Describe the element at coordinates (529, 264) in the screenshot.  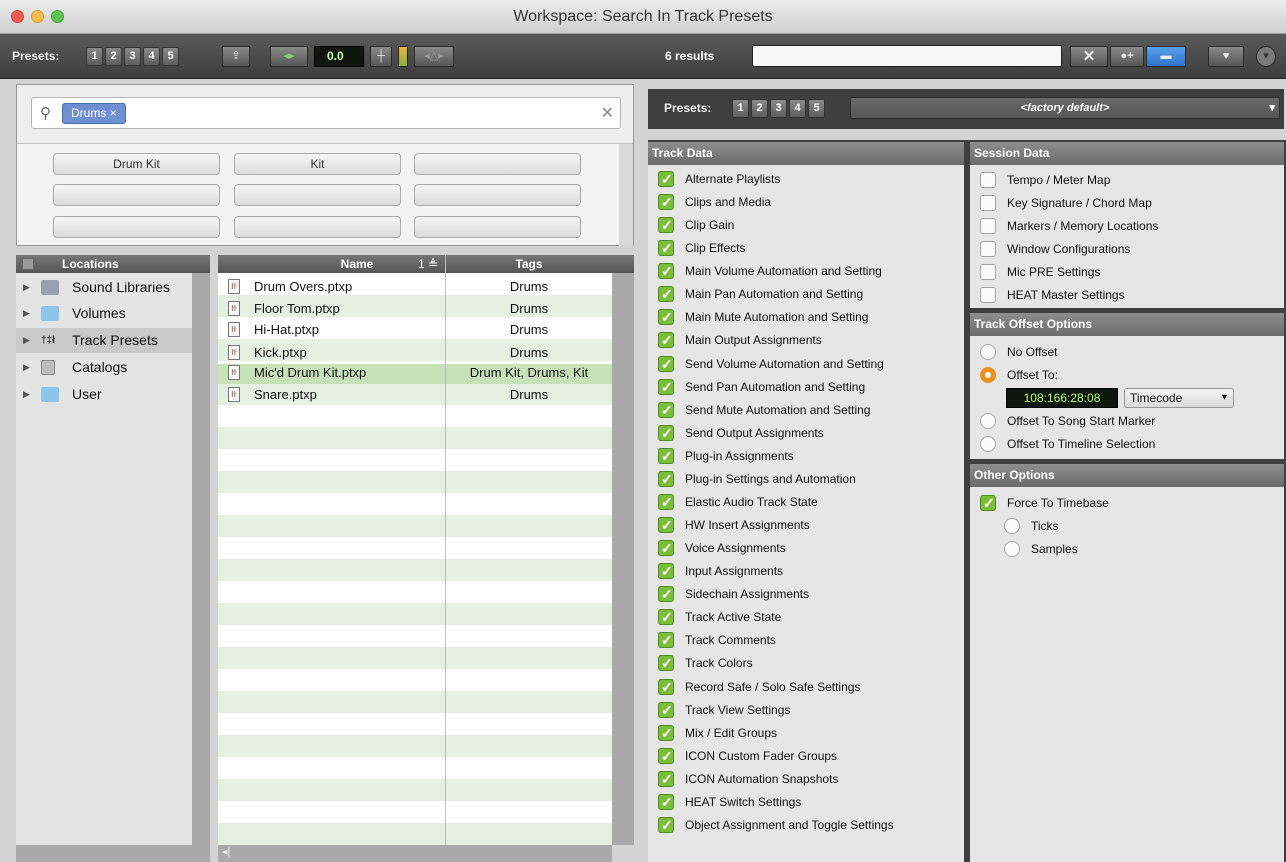
I see `tags-column-header: Tags` at that location.